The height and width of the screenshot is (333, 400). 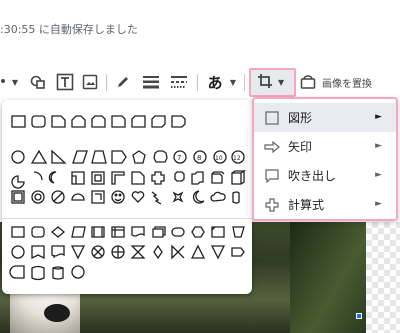 I want to click on speech-bubble-icon, so click(x=272, y=176).